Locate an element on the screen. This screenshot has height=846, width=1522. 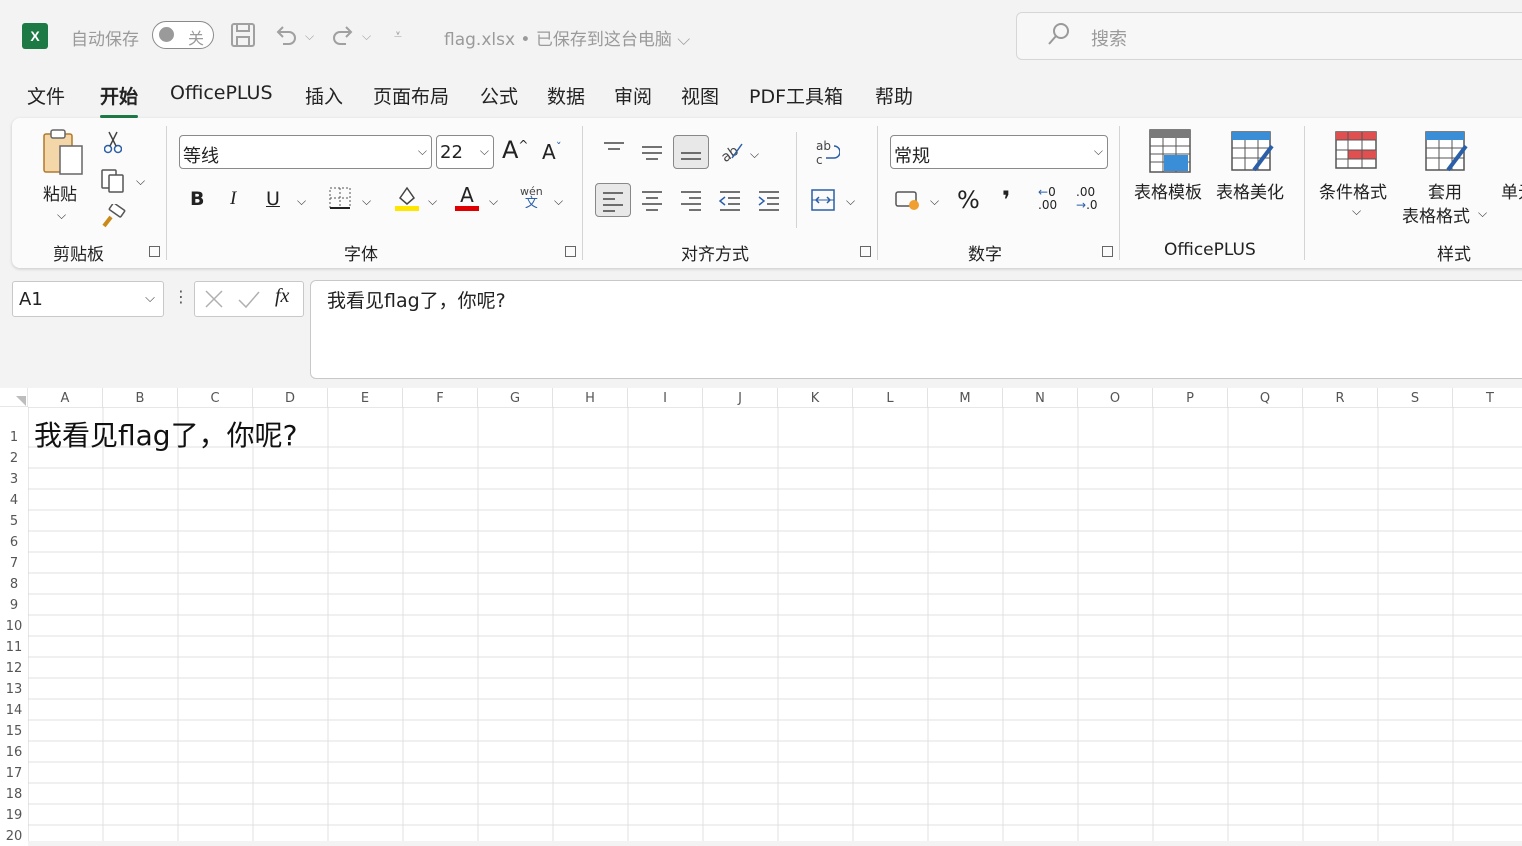
phonetic-guide-icon: wén 文 is located at coordinates (531, 198).